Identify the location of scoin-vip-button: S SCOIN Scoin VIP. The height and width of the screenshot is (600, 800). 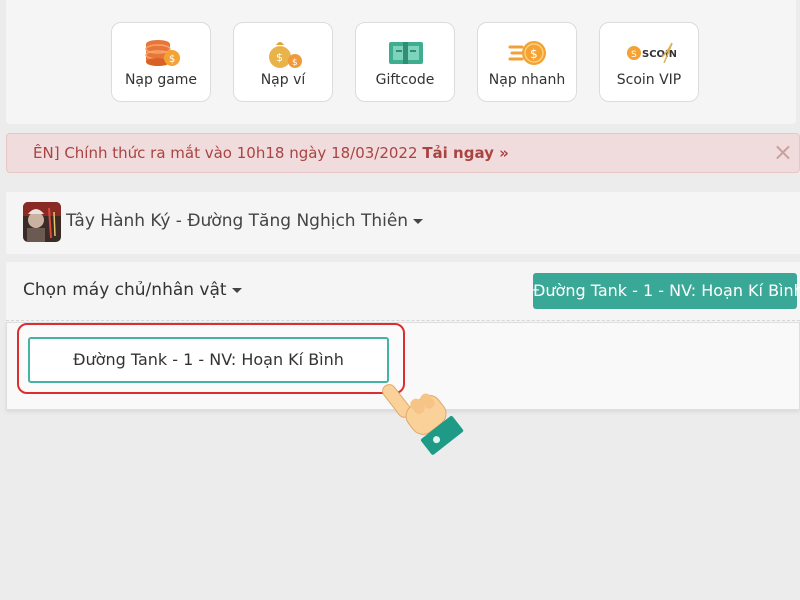
(649, 62).